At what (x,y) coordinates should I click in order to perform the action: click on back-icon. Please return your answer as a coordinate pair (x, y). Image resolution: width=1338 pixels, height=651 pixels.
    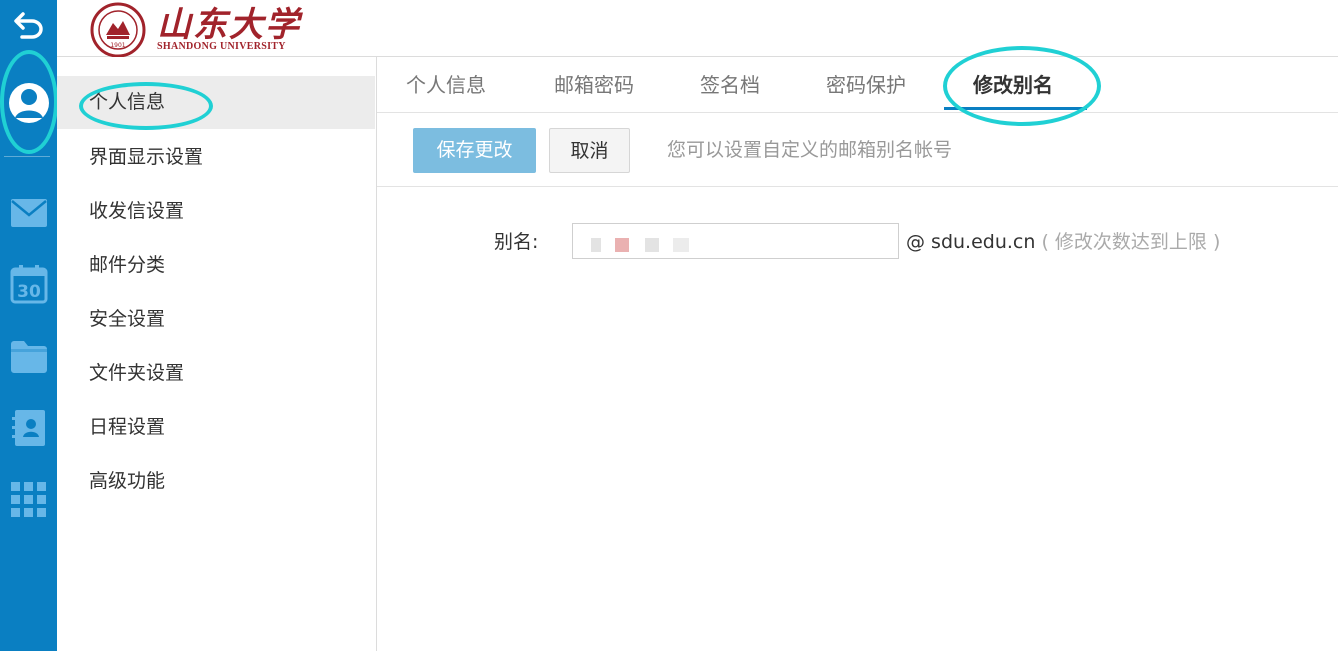
    Looking at the image, I should click on (28, 25).